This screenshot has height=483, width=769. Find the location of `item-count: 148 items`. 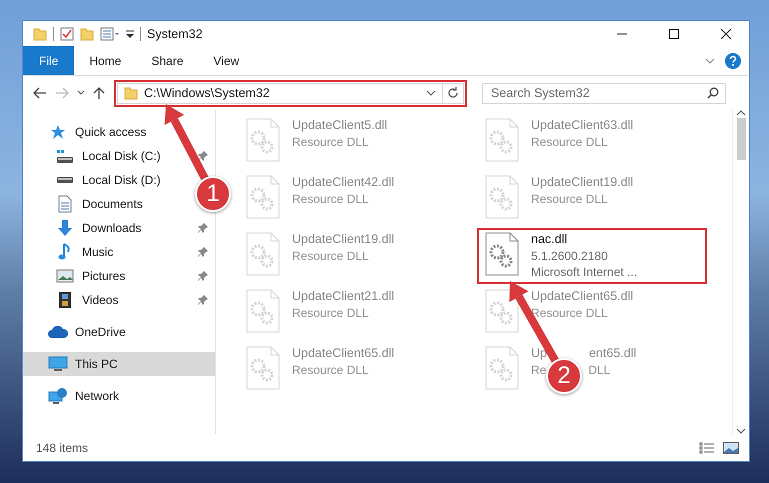

item-count: 148 items is located at coordinates (62, 447).